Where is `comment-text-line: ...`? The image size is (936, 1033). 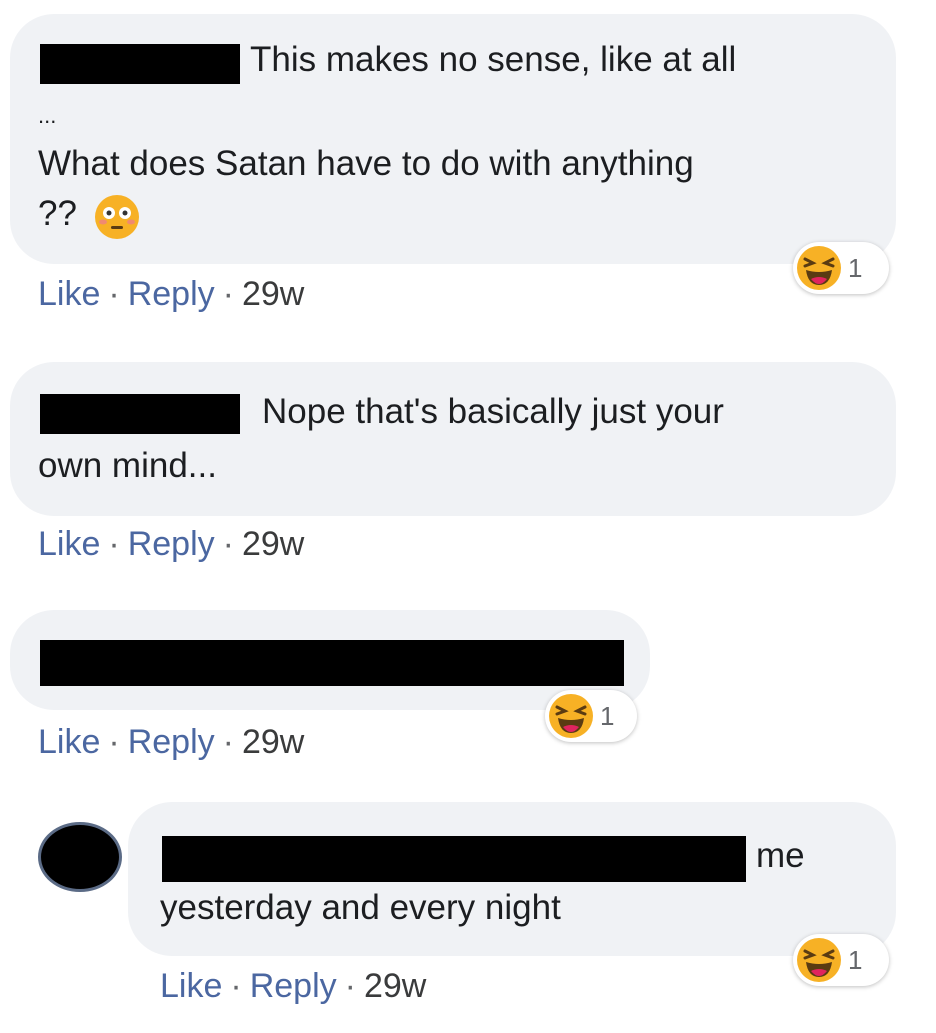 comment-text-line: ... is located at coordinates (47, 115).